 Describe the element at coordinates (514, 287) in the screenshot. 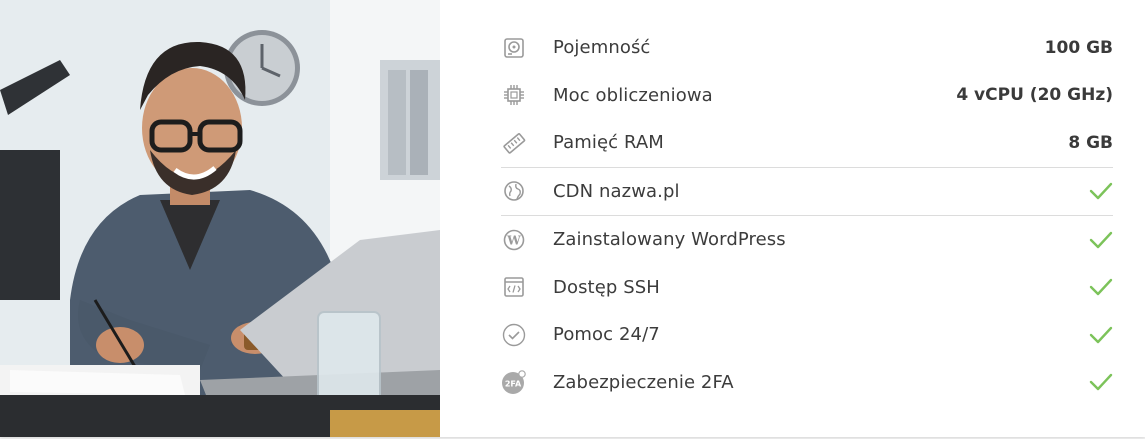

I see `code-window-icon` at that location.